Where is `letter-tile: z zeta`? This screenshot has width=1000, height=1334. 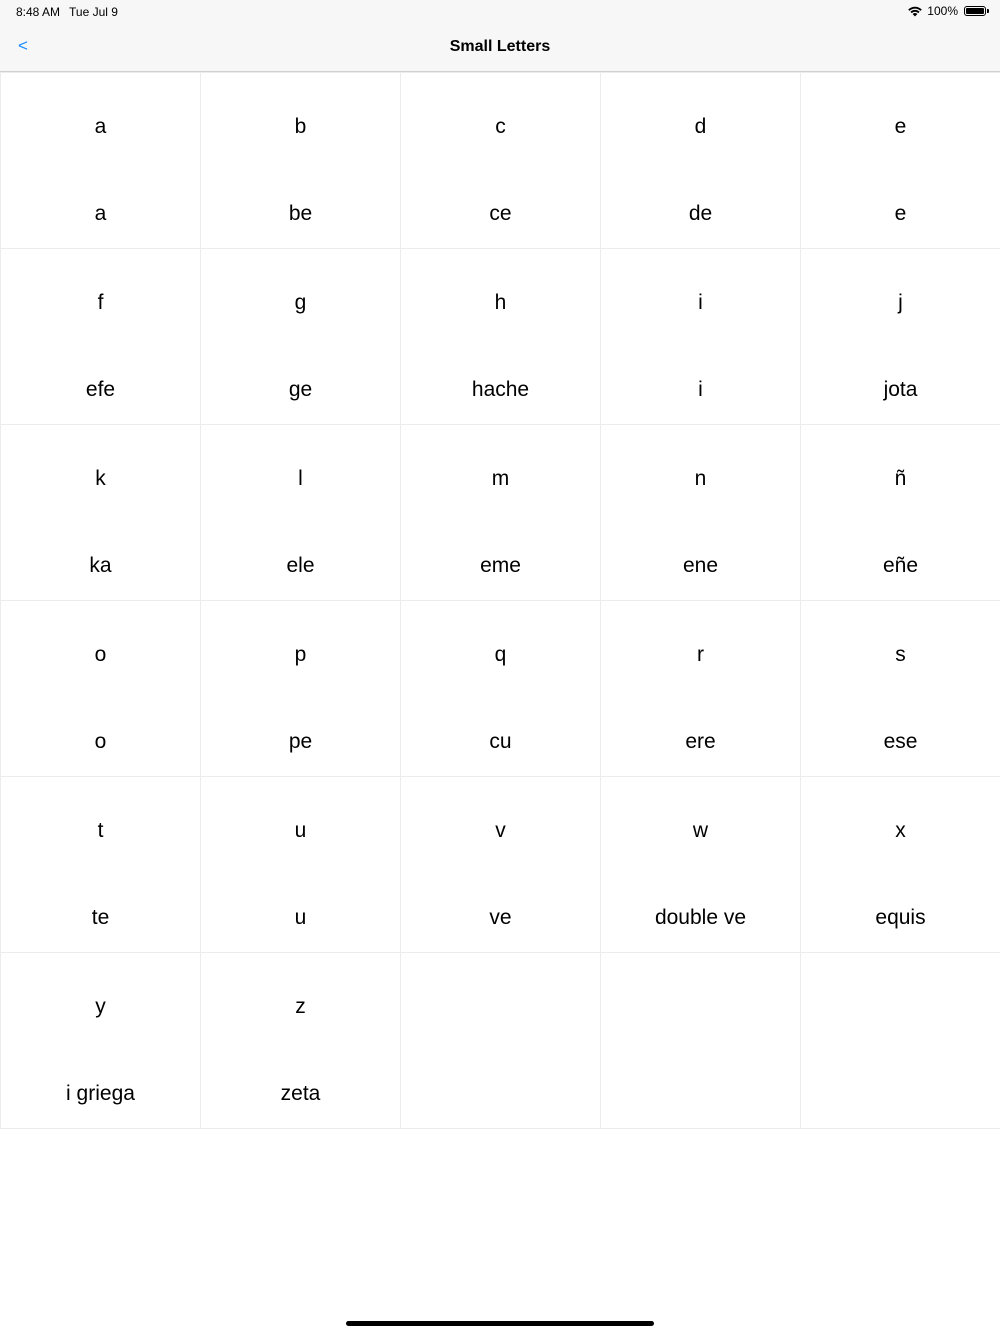
letter-tile: z zeta is located at coordinates (300, 1040).